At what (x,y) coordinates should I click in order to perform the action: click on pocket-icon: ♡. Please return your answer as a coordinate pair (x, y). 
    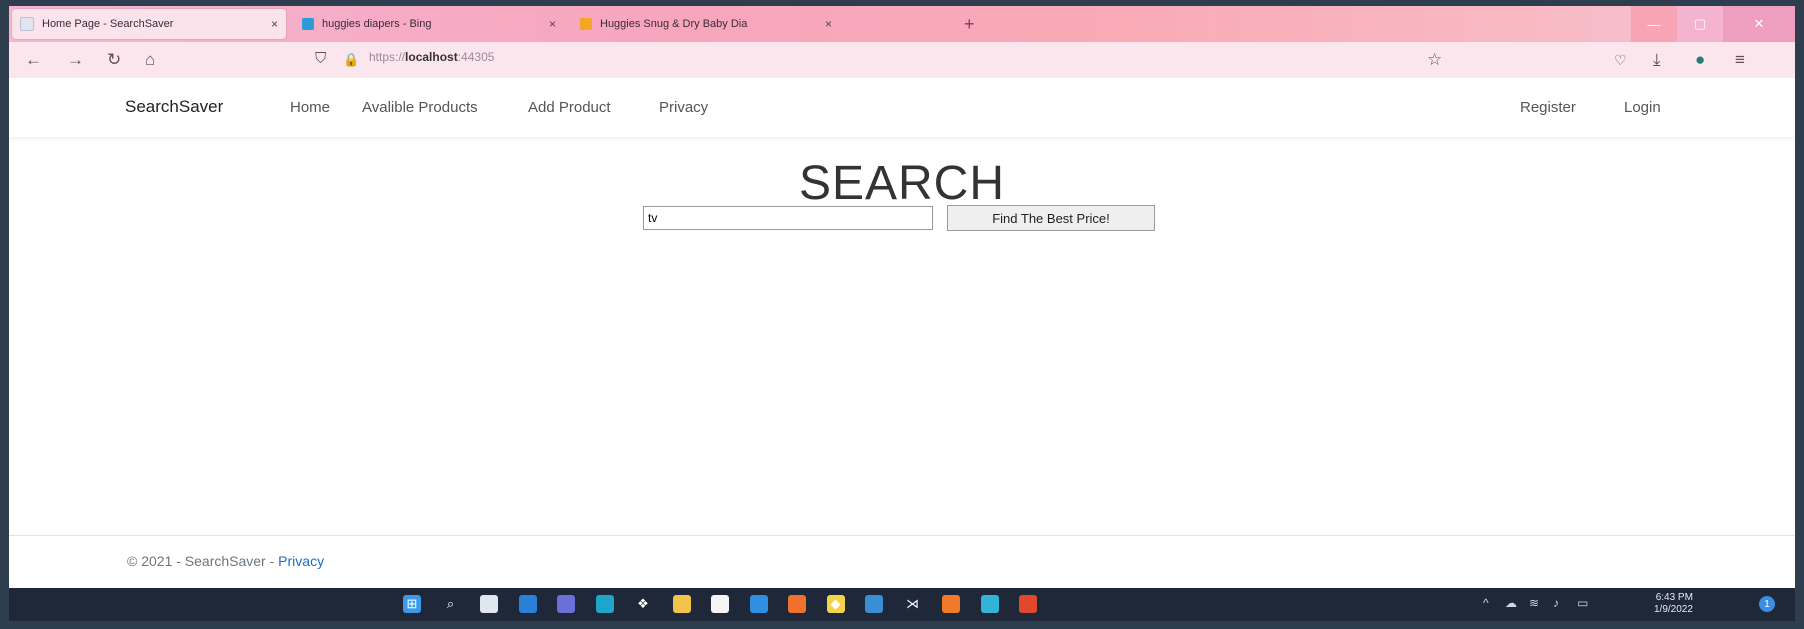
    Looking at the image, I should click on (1620, 60).